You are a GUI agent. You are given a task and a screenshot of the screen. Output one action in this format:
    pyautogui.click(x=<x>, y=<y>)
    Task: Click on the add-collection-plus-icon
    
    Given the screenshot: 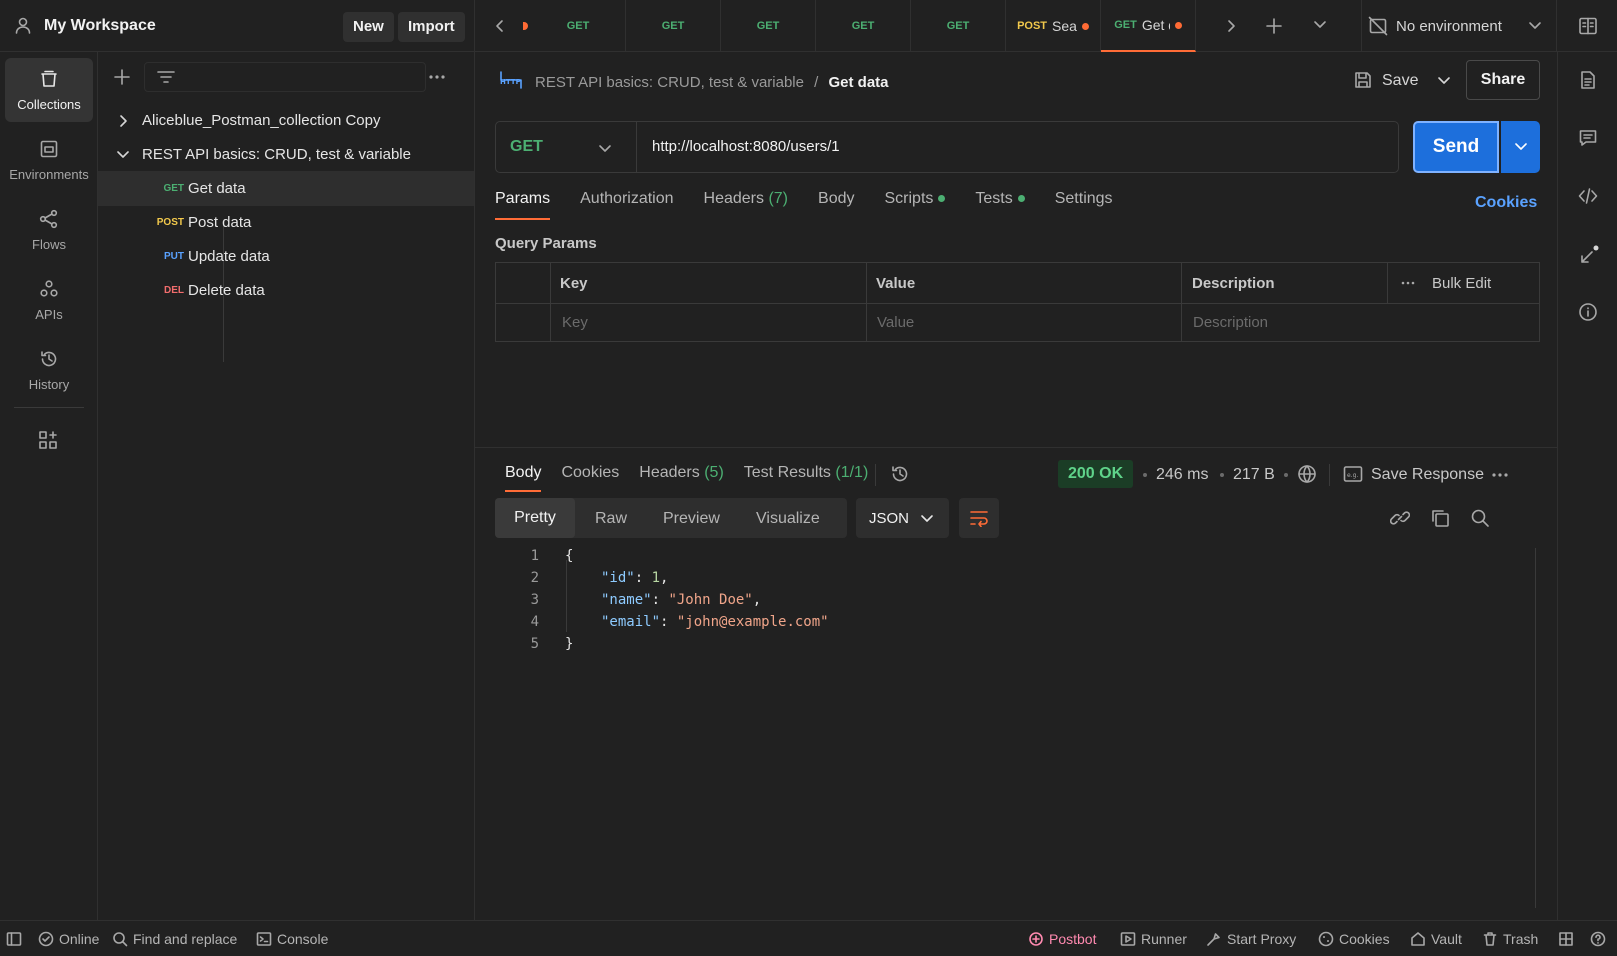 What is the action you would take?
    pyautogui.click(x=122, y=77)
    